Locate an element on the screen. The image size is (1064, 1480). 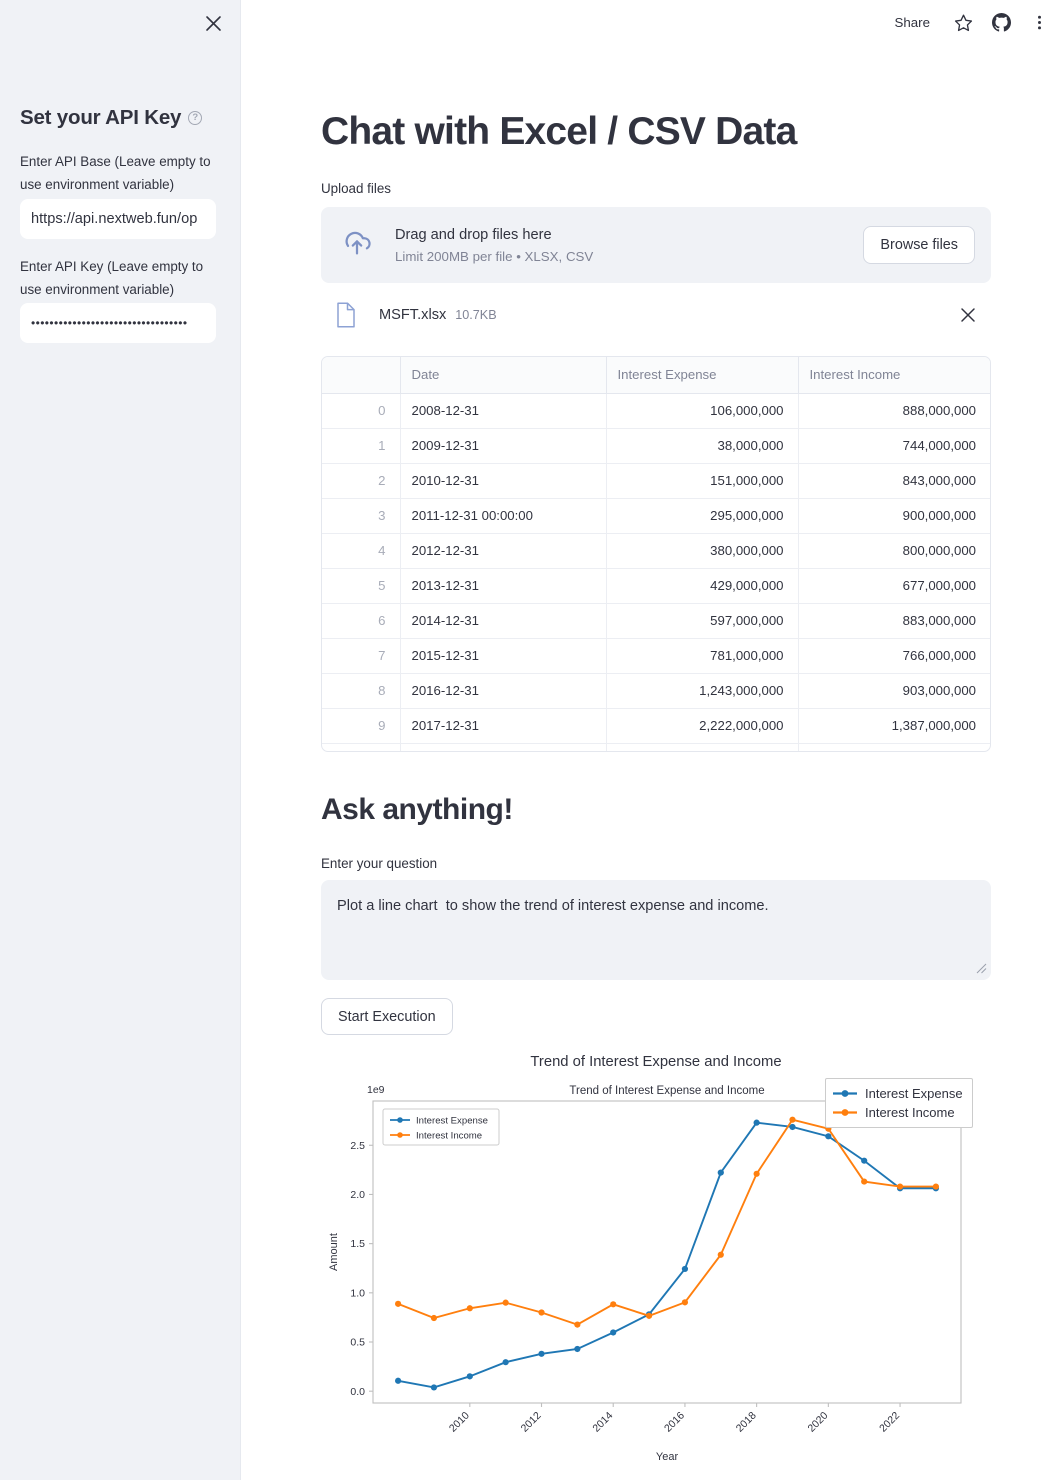
cell-interest-income: 744,000,000 is located at coordinates (894, 446).